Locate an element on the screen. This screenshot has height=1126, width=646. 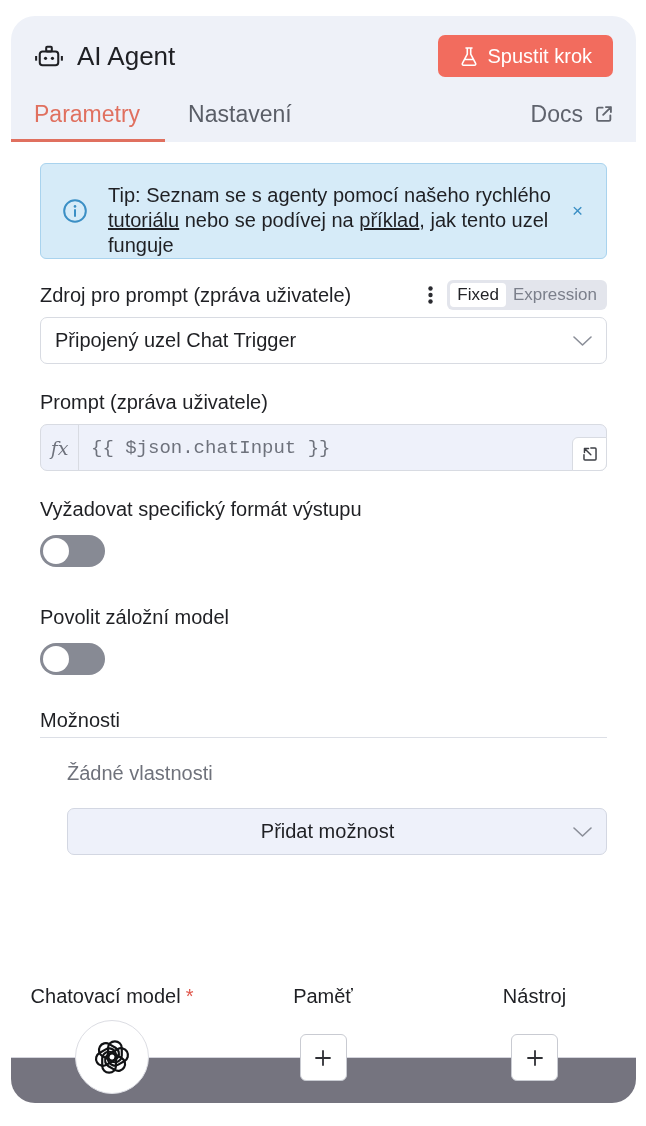
mode-option: Fixed is located at coordinates (478, 295).